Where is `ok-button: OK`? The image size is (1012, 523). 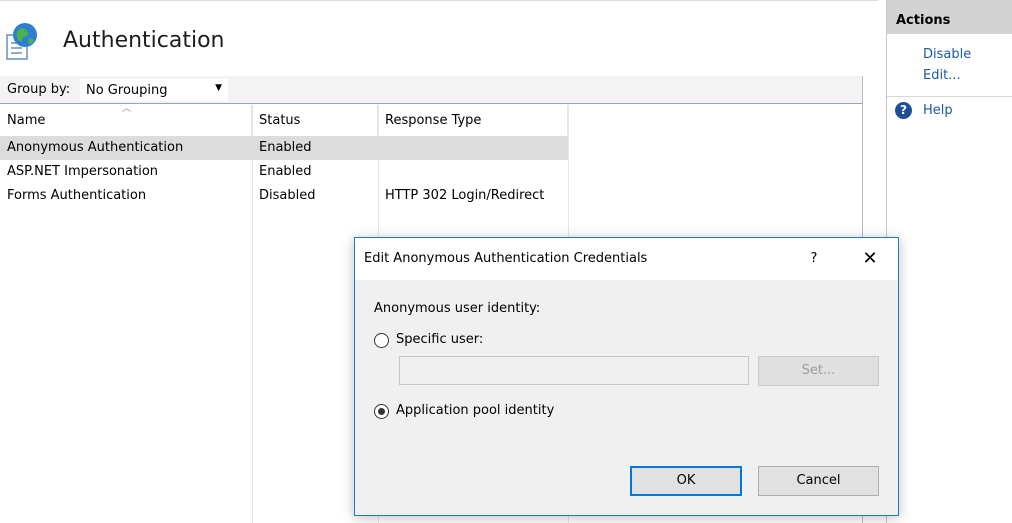 ok-button: OK is located at coordinates (686, 481).